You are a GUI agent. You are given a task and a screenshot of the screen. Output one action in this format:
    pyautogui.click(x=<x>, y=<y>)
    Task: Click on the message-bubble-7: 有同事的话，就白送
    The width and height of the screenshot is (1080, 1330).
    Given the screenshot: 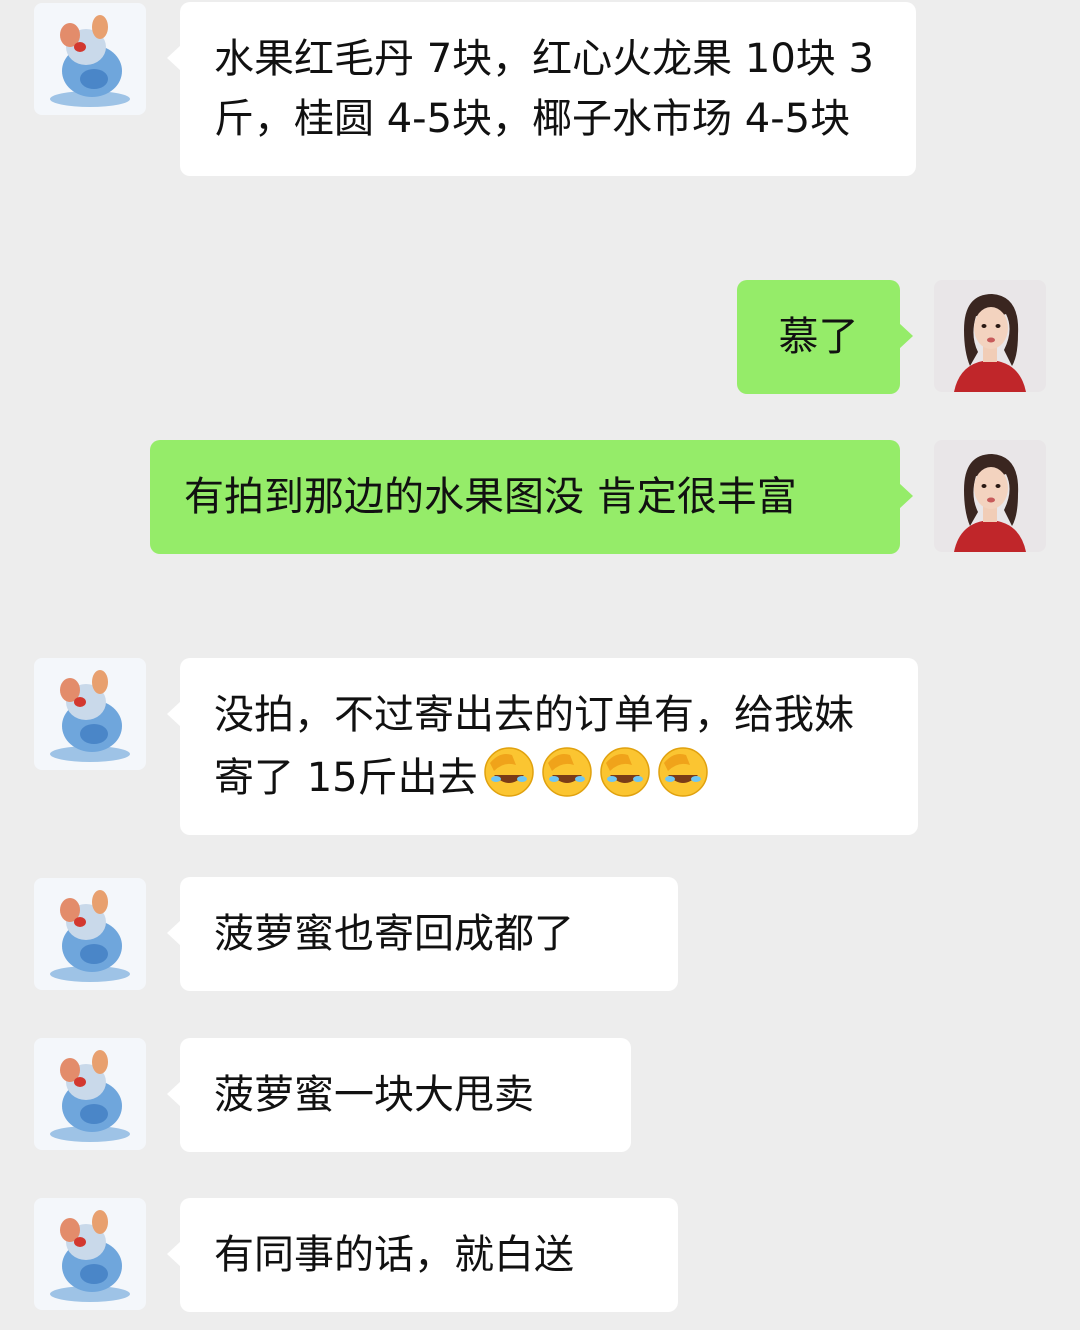 What is the action you would take?
    pyautogui.click(x=422, y=1255)
    